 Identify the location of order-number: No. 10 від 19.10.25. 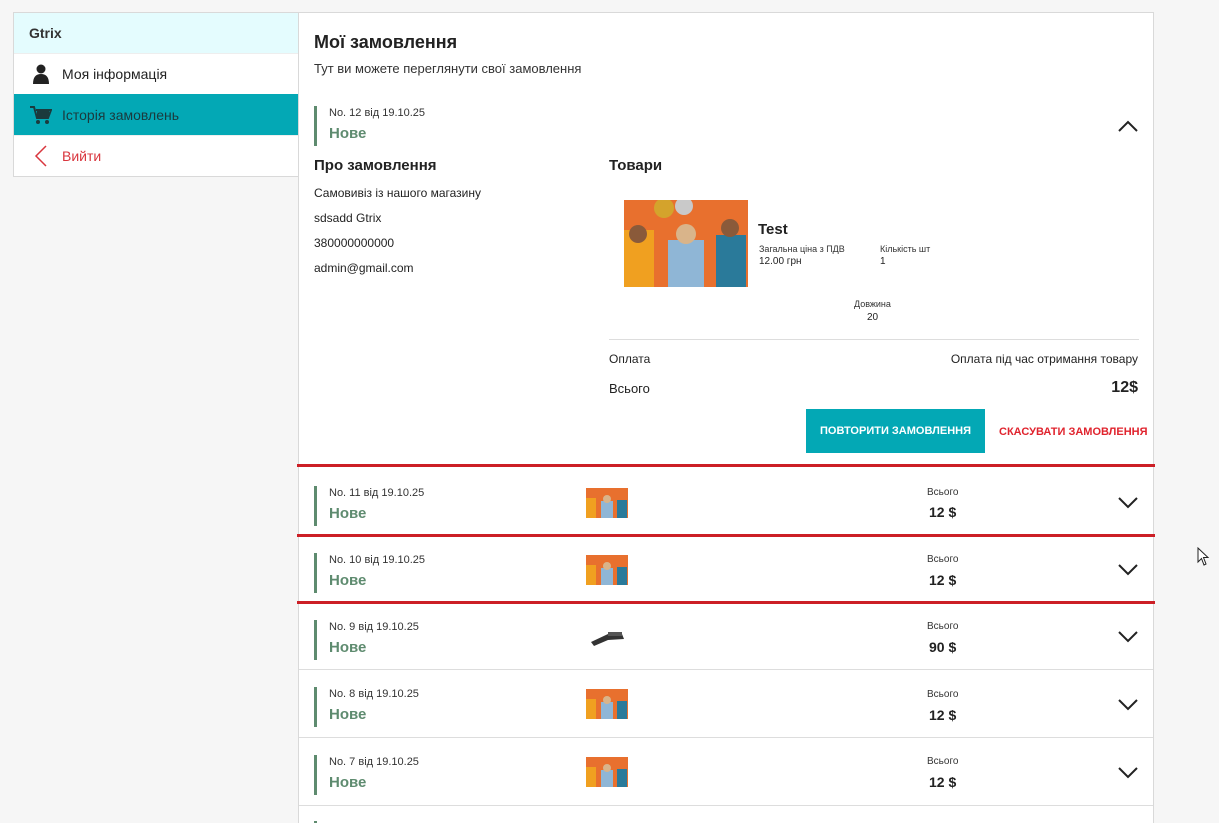
(377, 560).